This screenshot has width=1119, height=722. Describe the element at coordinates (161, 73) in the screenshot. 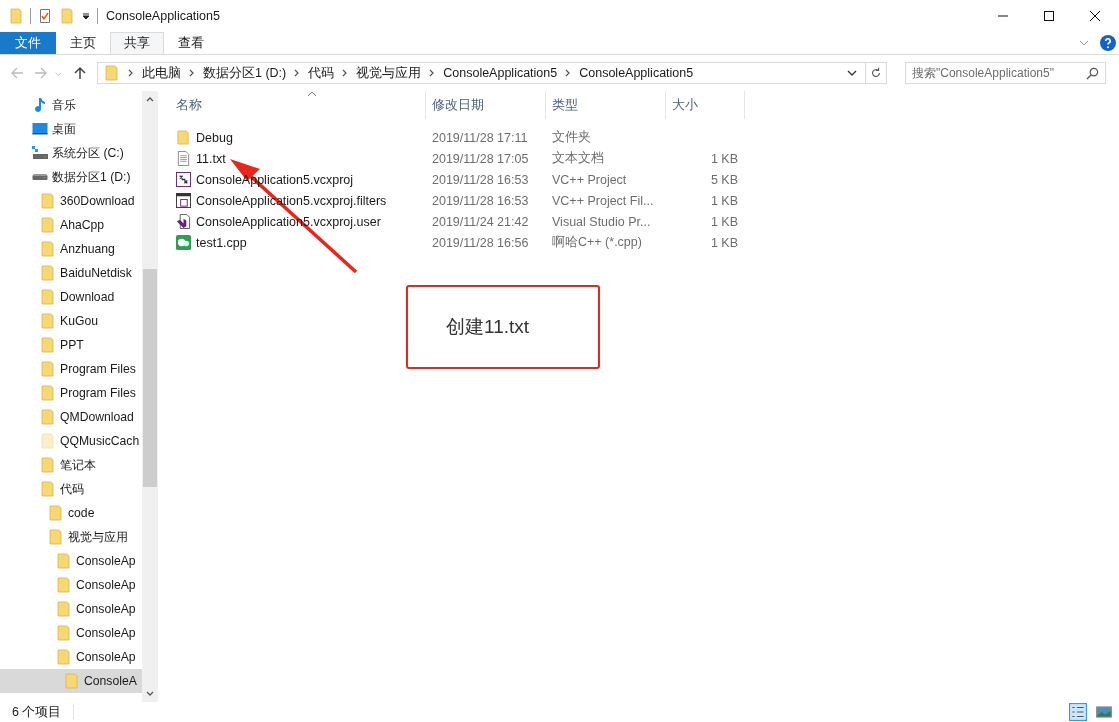

I see `breadcrumb-item: 此电脑` at that location.